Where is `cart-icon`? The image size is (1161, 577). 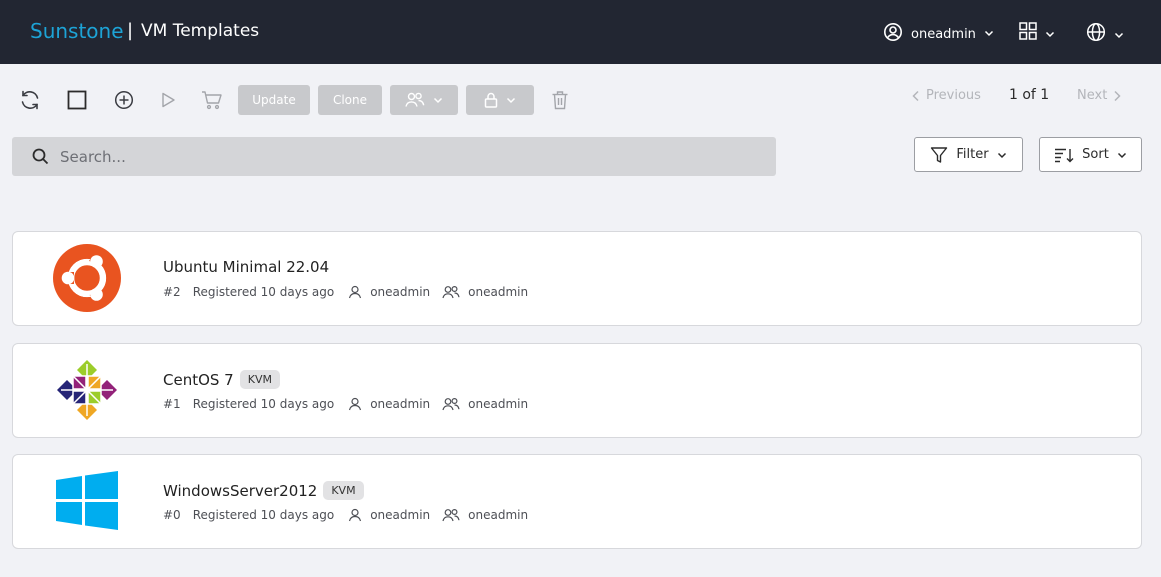
cart-icon is located at coordinates (212, 100).